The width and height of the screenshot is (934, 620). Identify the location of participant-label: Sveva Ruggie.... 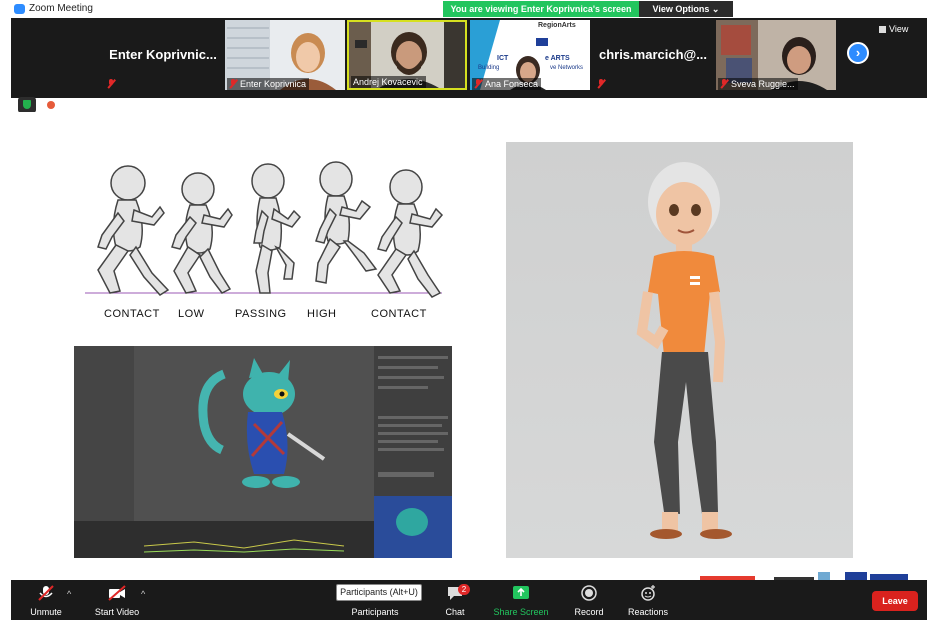
(758, 84).